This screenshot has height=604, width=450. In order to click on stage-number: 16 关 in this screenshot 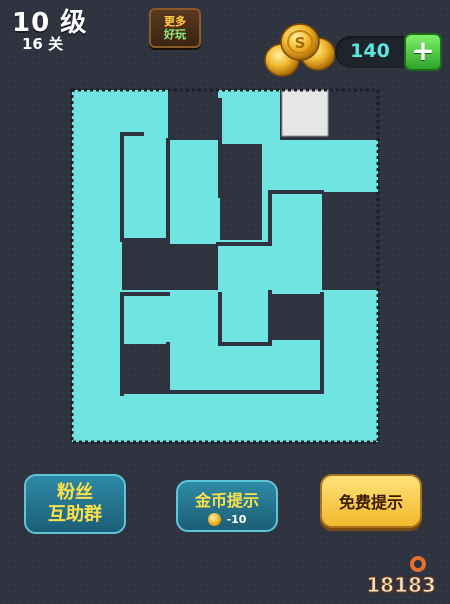, I will do `click(43, 44)`.